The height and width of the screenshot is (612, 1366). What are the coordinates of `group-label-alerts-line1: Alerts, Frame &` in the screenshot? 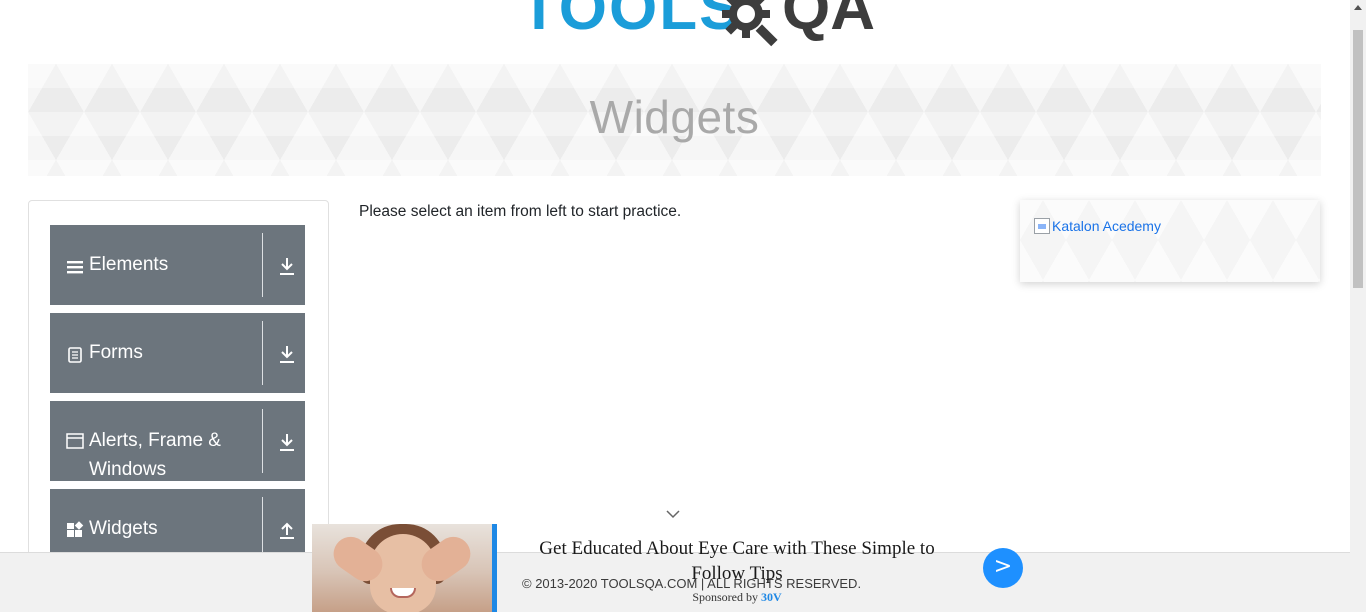 It's located at (155, 440).